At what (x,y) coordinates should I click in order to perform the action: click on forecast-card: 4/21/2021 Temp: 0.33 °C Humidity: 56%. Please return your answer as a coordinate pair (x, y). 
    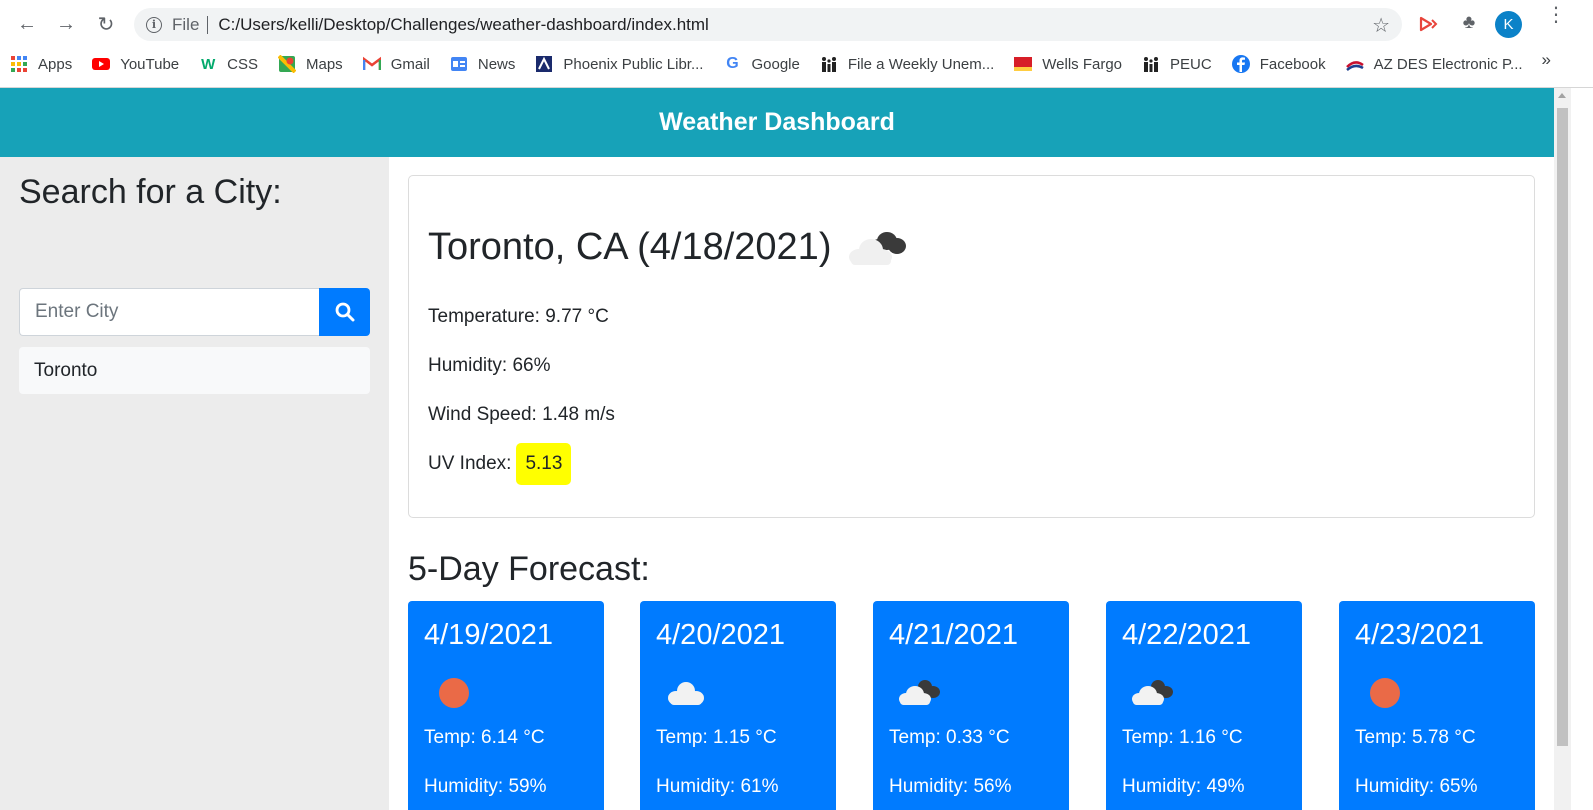
    Looking at the image, I should click on (971, 705).